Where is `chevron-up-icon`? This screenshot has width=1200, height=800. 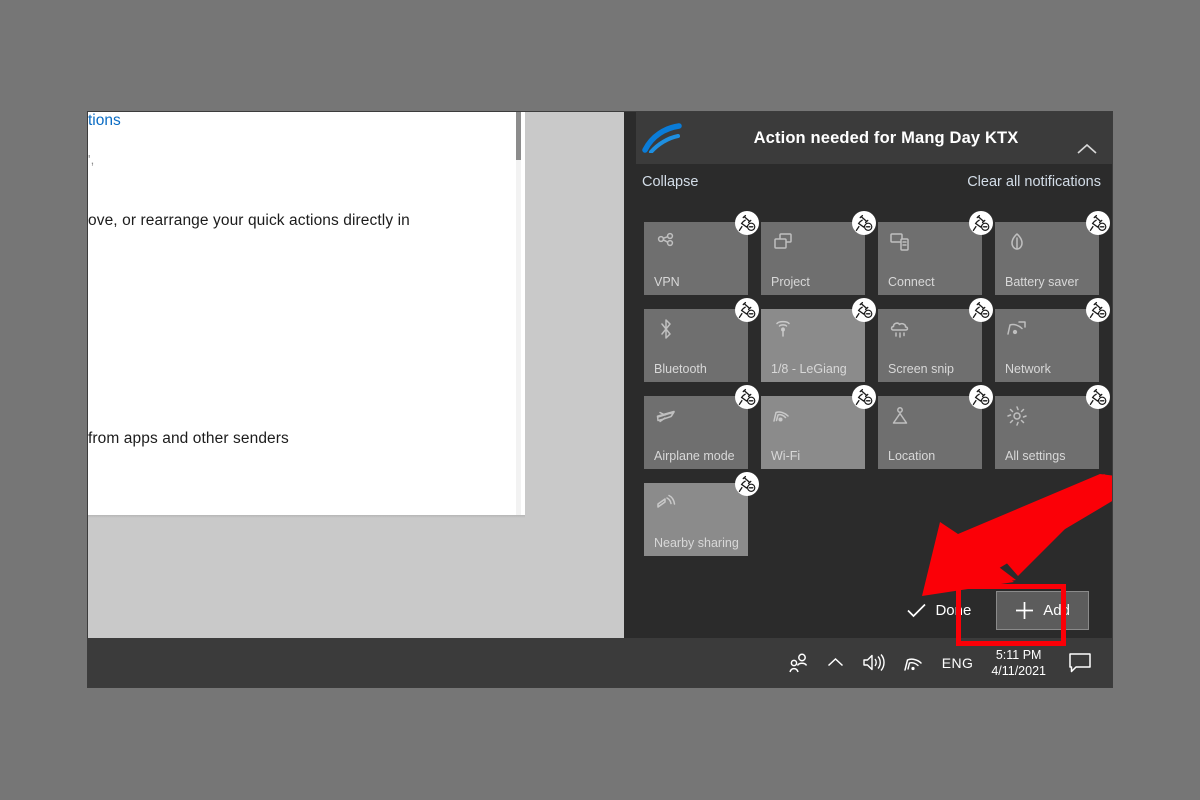
chevron-up-icon is located at coordinates (1087, 149).